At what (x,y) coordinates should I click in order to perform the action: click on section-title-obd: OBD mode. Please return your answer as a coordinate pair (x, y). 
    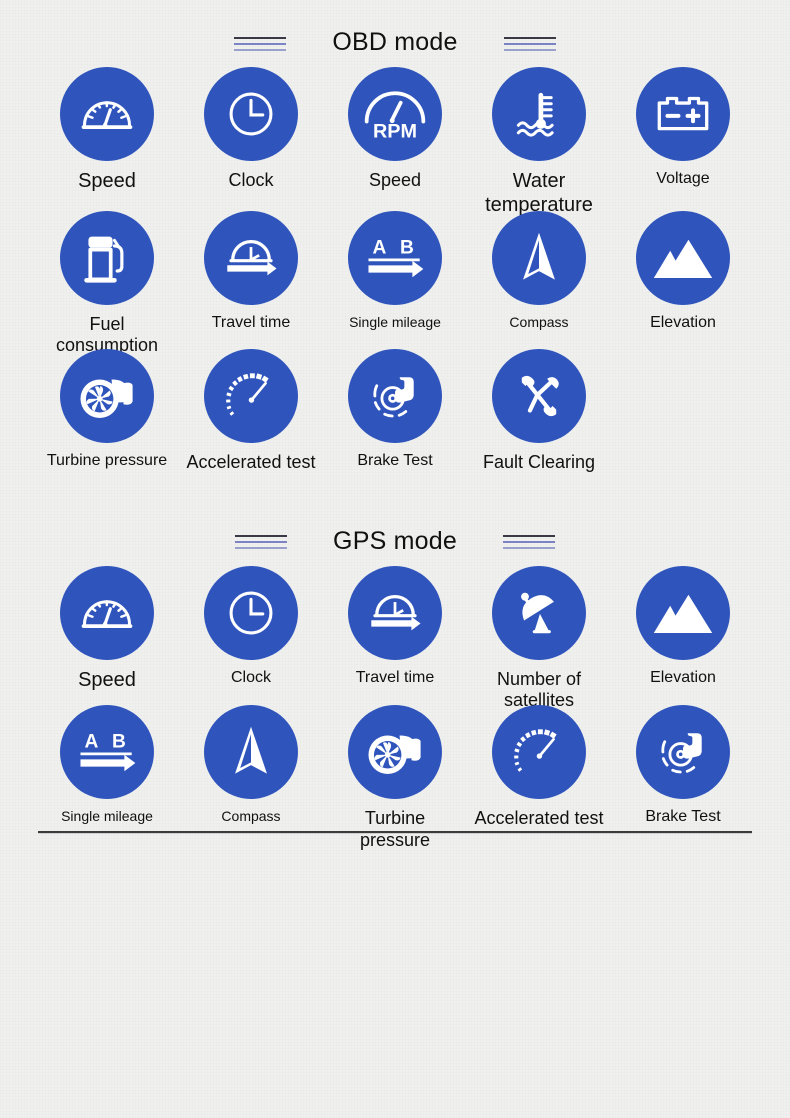
    Looking at the image, I should click on (395, 42).